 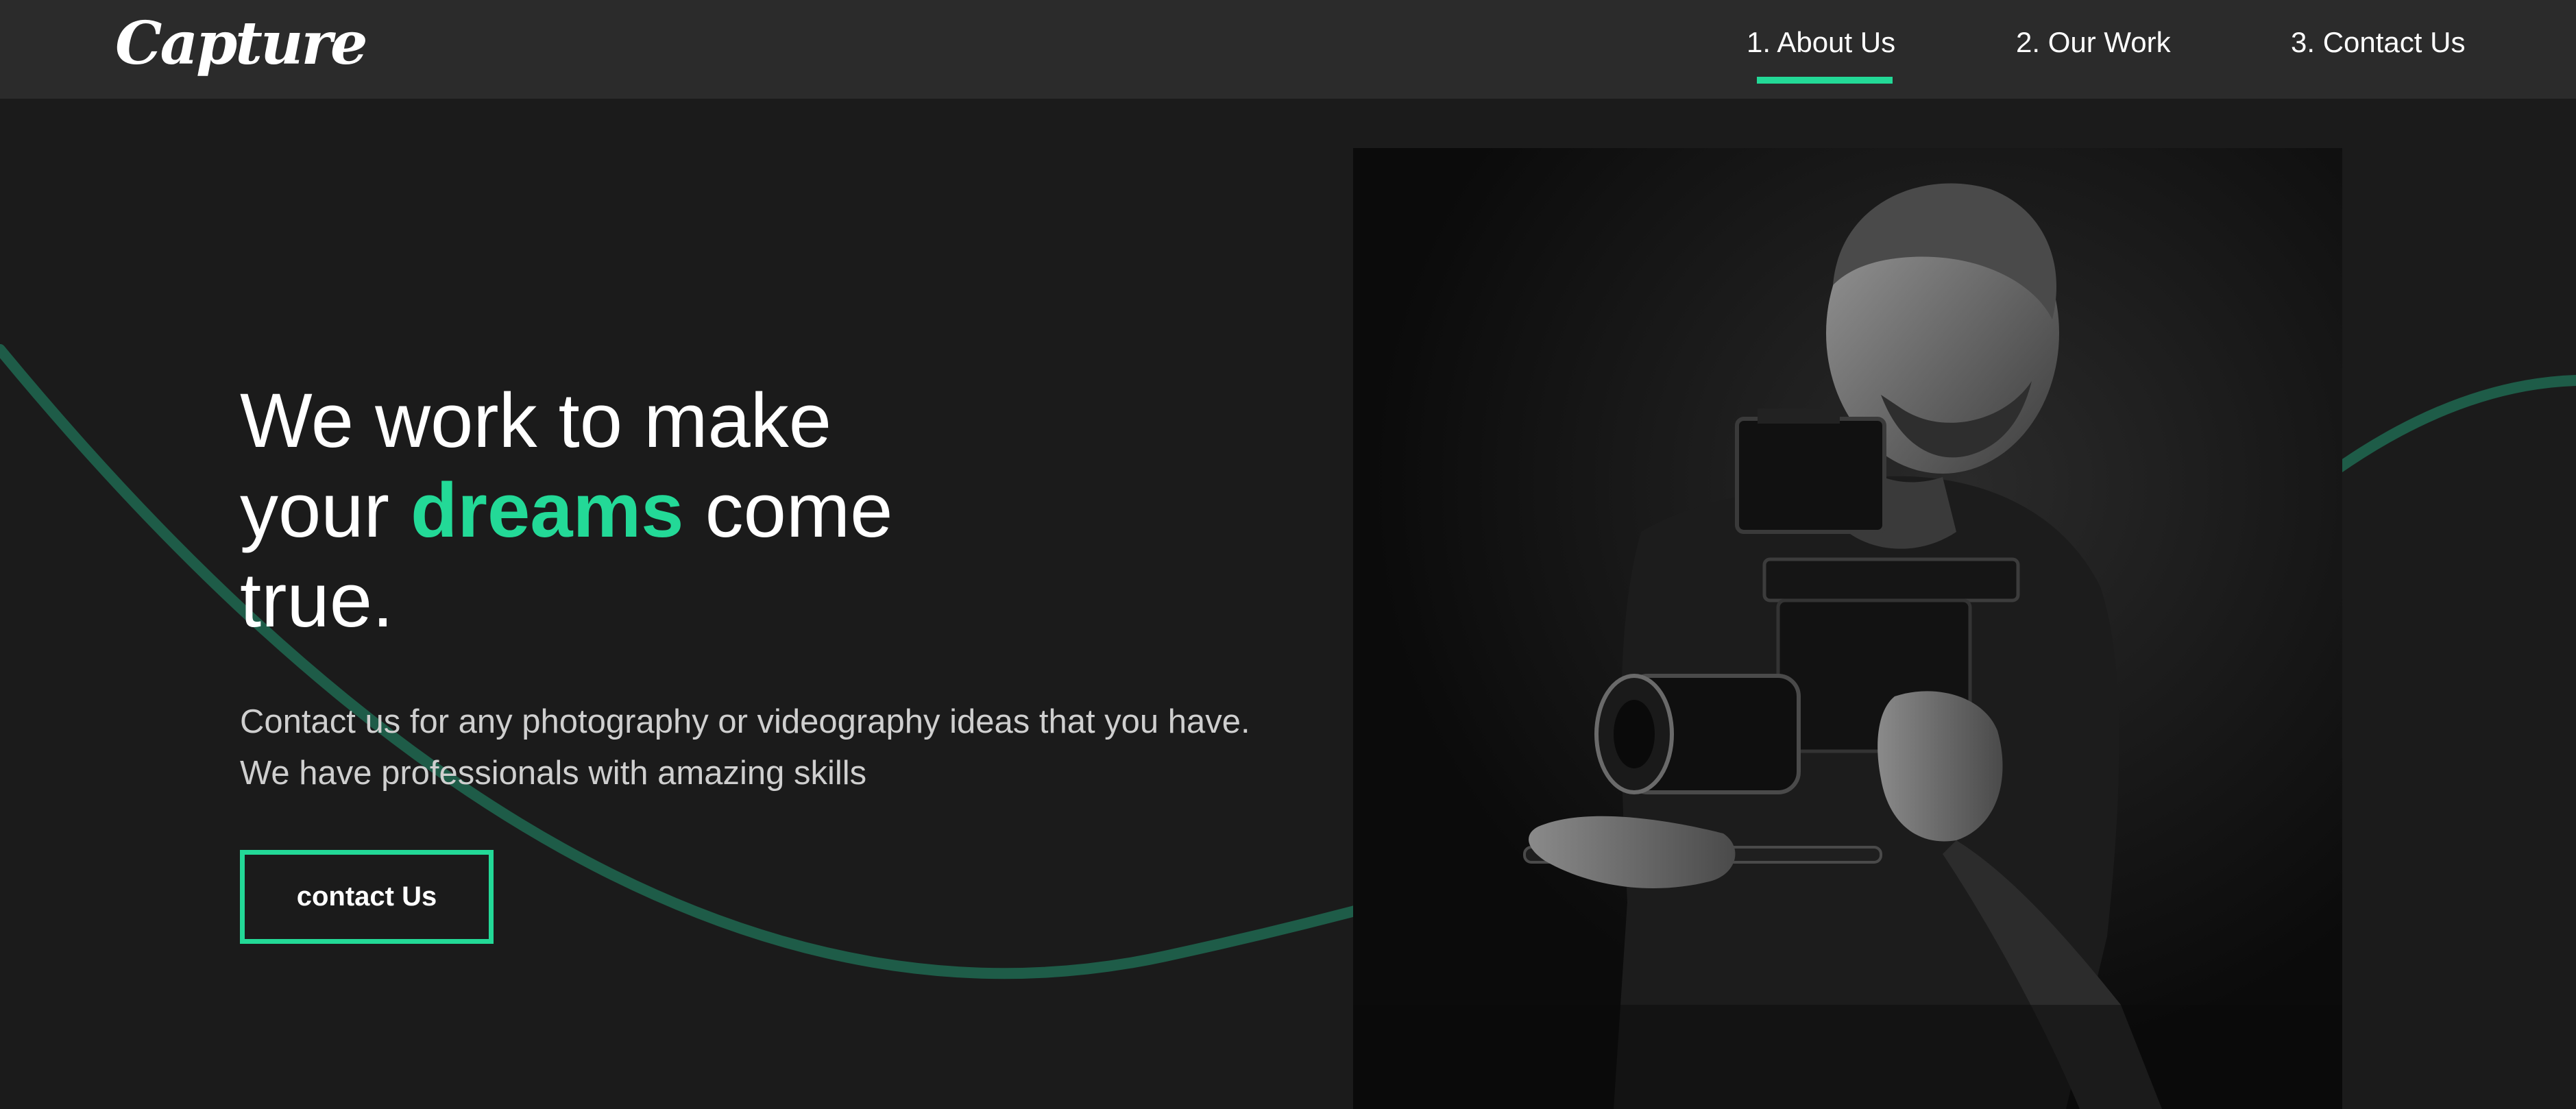 I want to click on headline-line-2-end: come, so click(x=788, y=510).